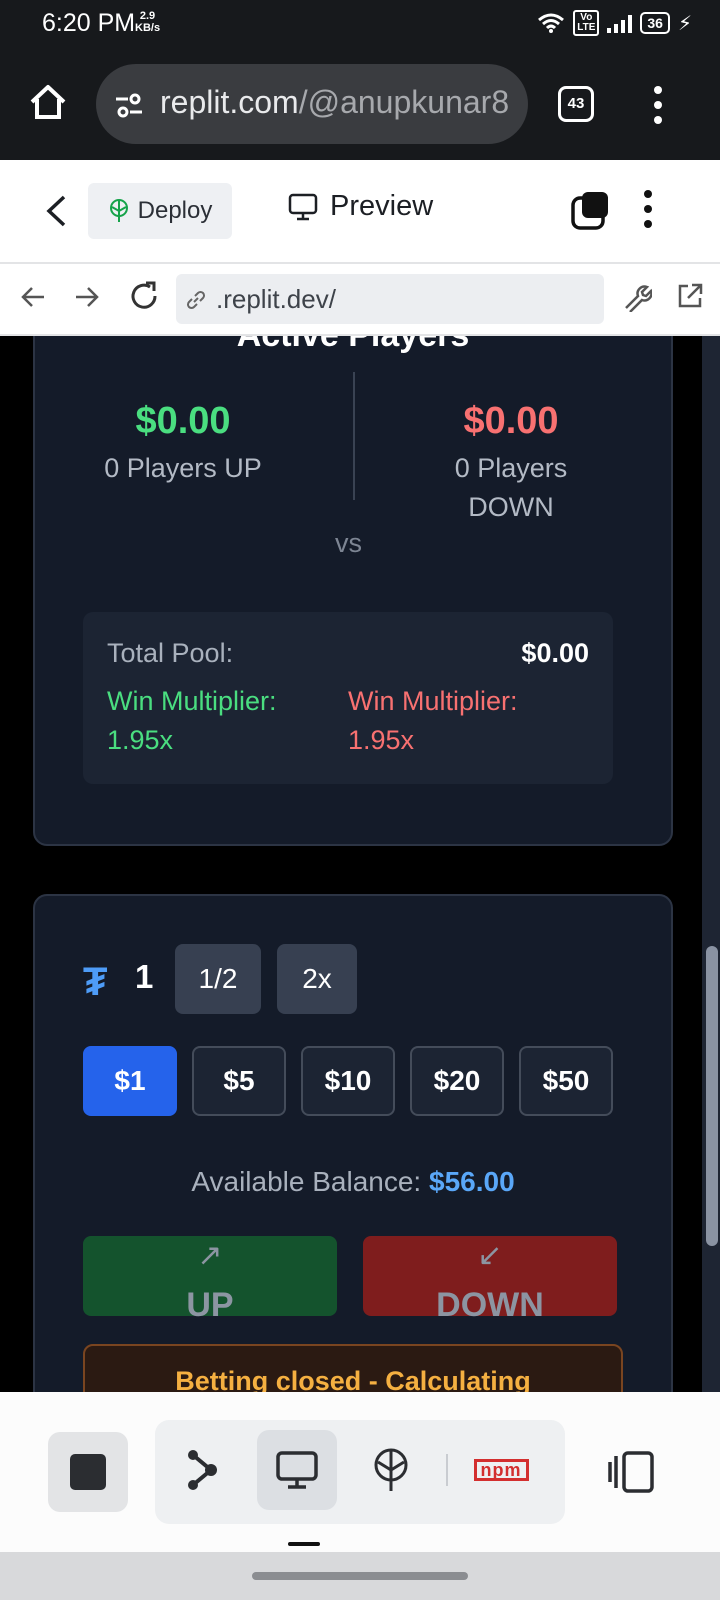 The width and height of the screenshot is (720, 1600). I want to click on up-multiplier-label: Win Multiplier:, so click(192, 701).